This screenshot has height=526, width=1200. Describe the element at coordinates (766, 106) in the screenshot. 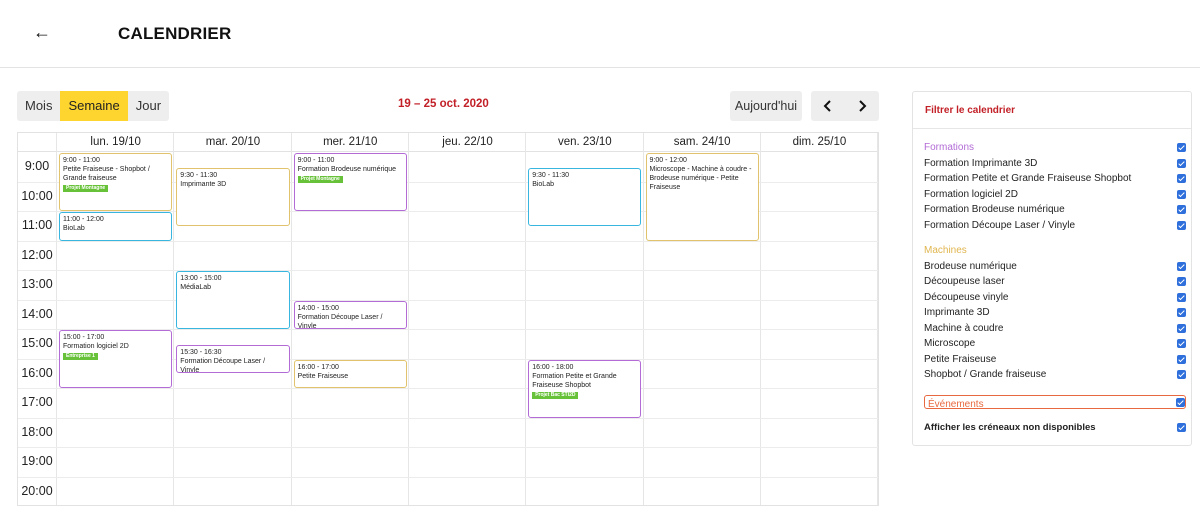

I see `today-button: Aujourd'hui` at that location.